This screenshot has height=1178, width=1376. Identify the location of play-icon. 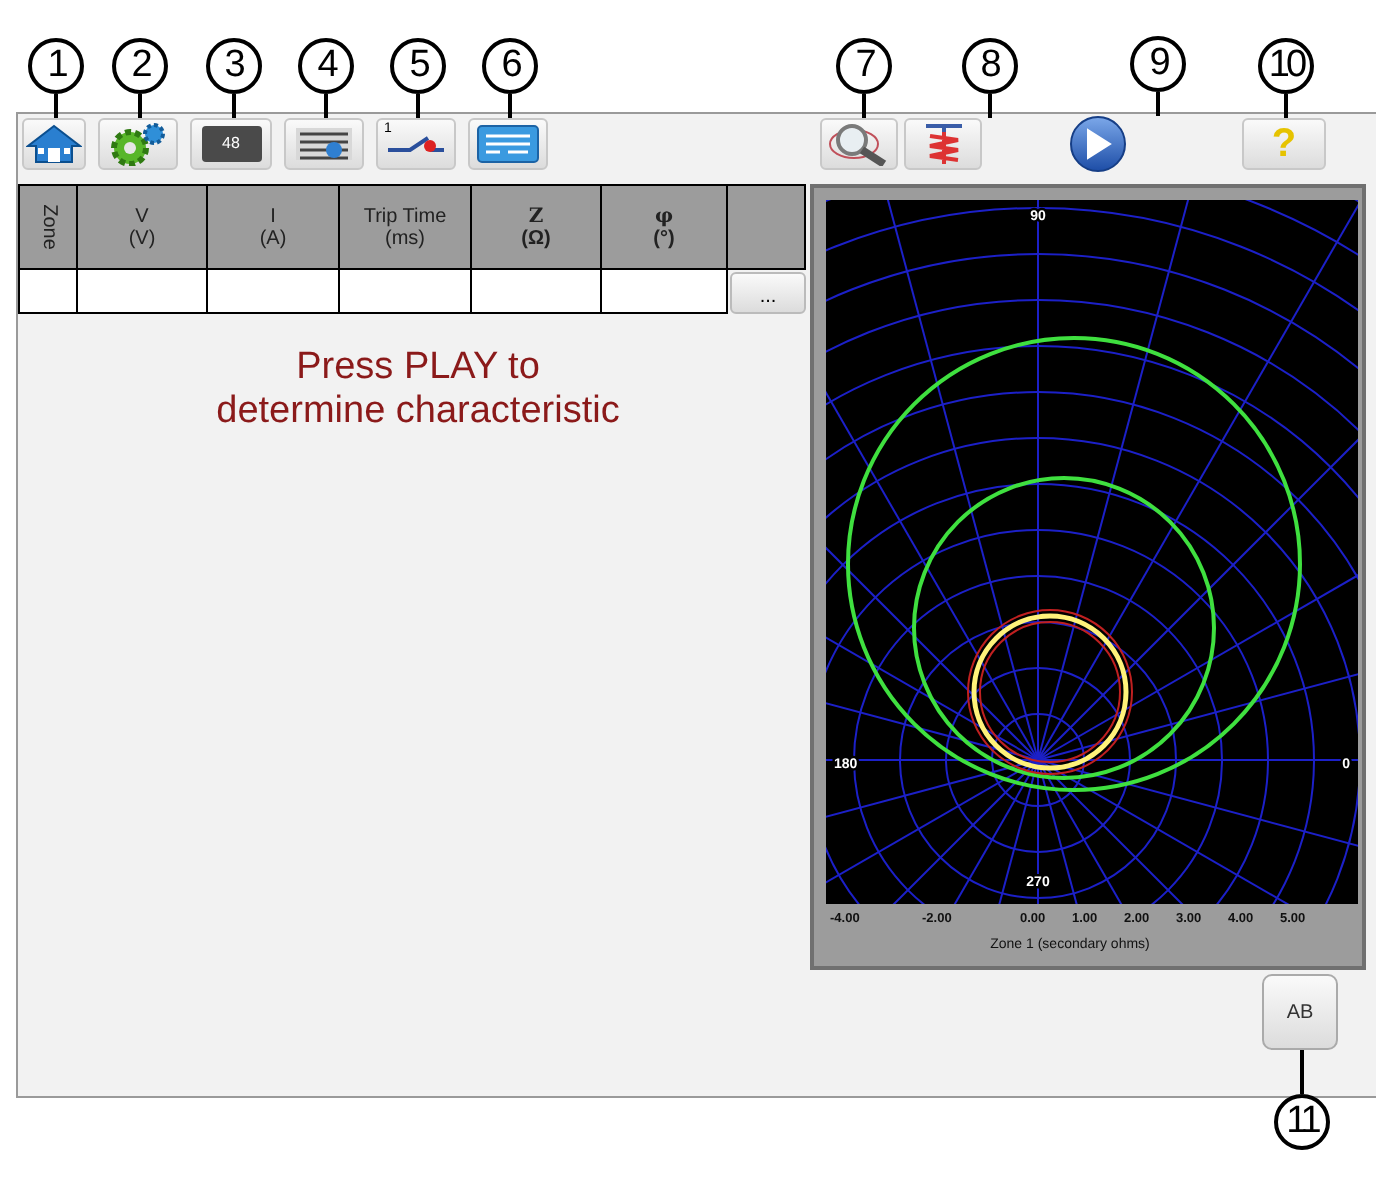
(1098, 144).